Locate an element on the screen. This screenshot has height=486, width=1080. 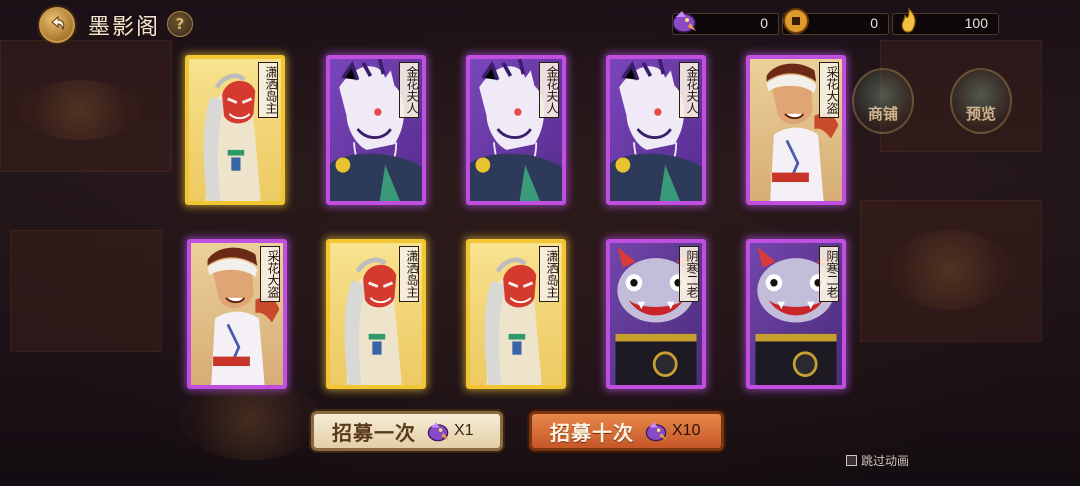
help-button: ? is located at coordinates (180, 24).